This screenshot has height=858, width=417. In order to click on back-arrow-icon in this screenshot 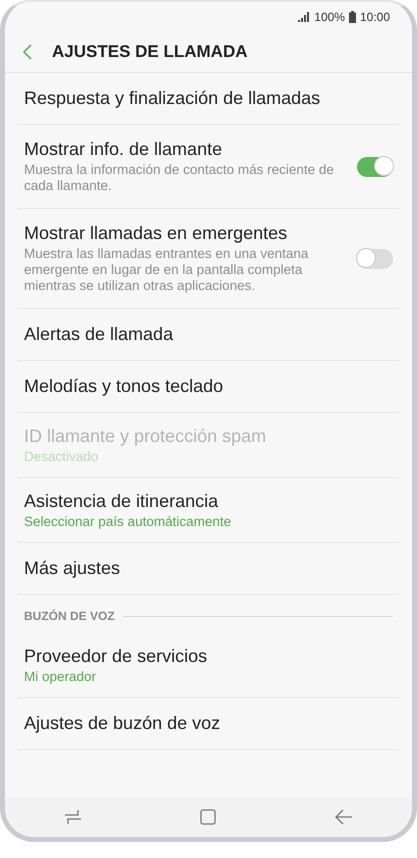, I will do `click(343, 817)`.